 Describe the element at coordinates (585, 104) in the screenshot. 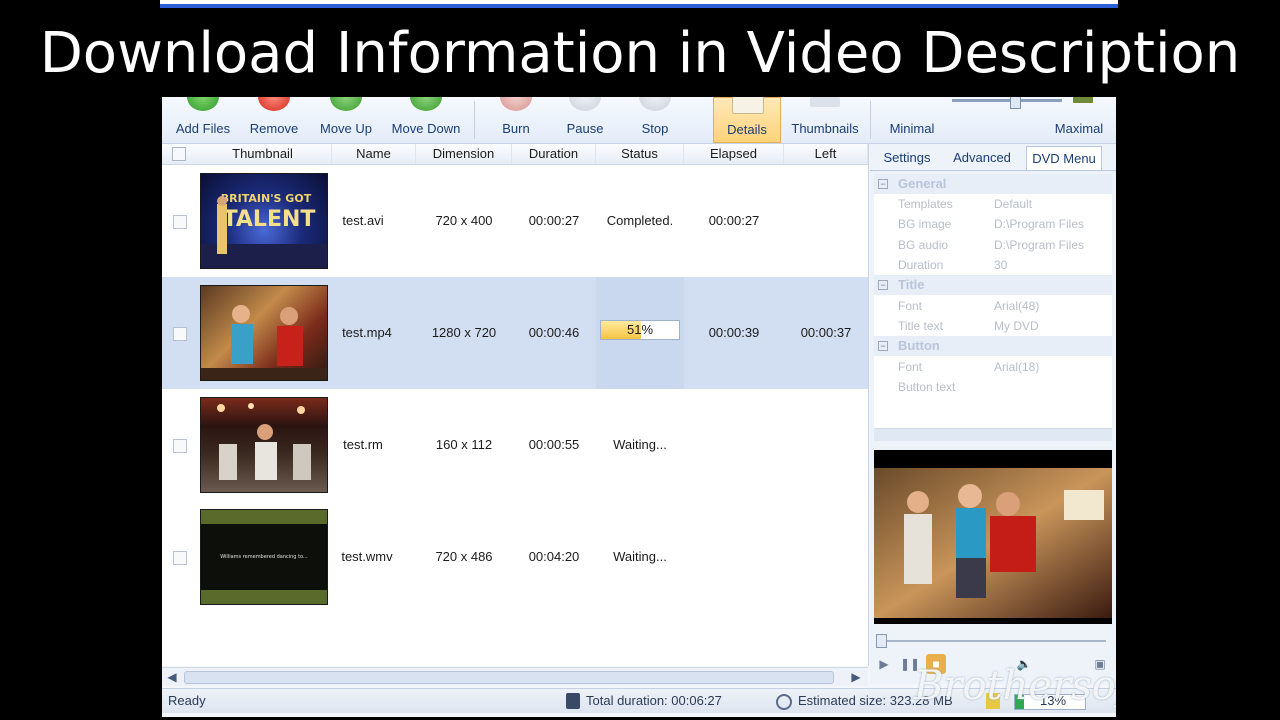

I see `pause-icon` at that location.